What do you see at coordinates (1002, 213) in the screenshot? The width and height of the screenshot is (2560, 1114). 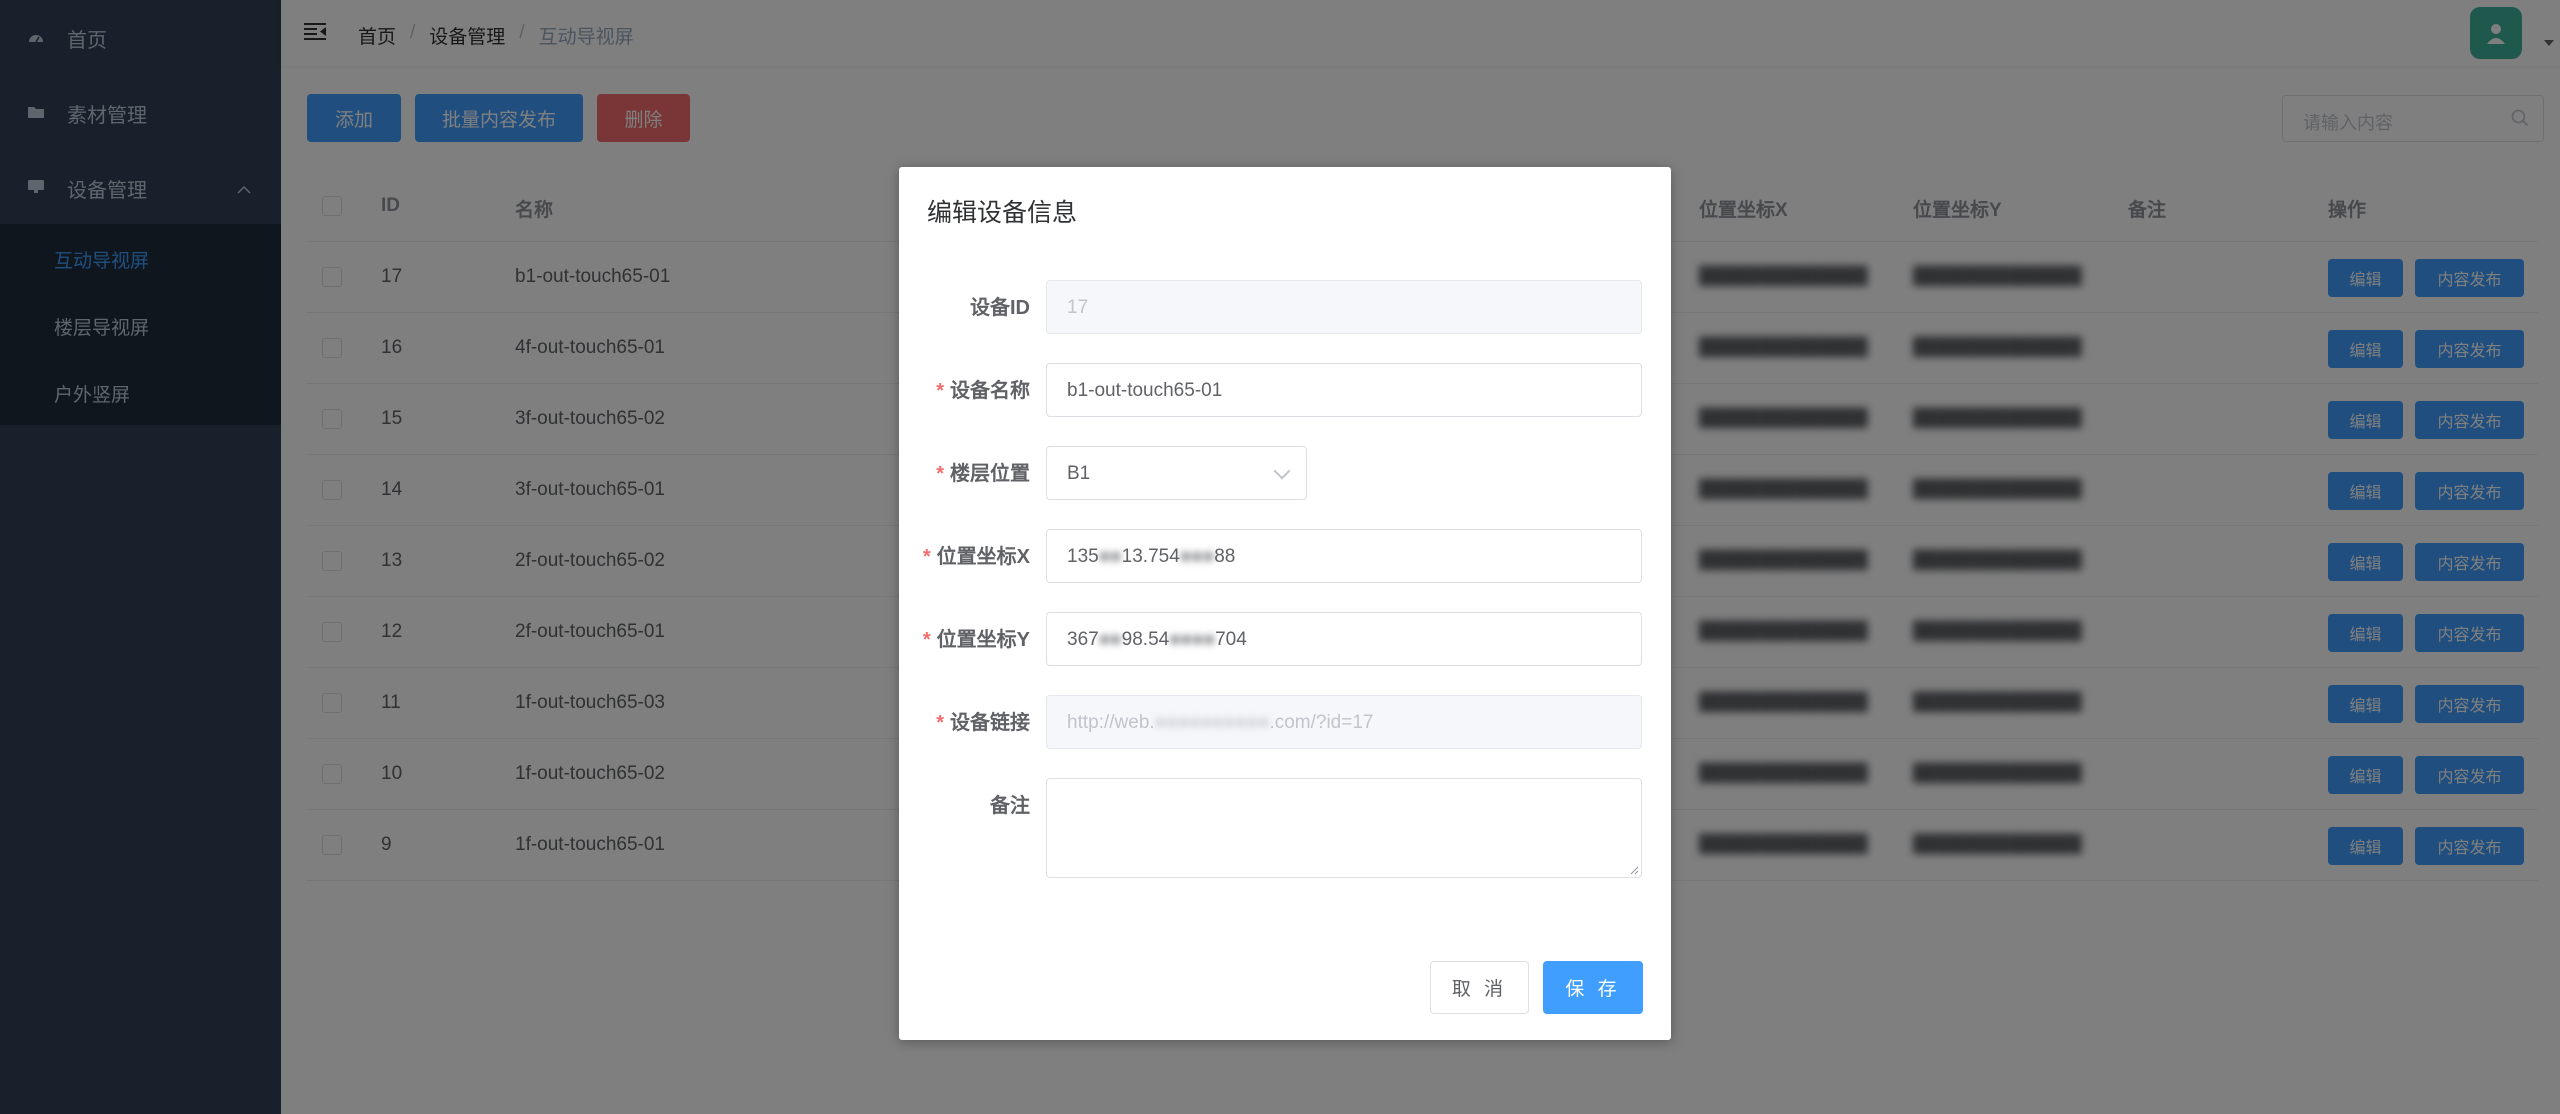 I see `dialog-title: 编辑设备信息` at bounding box center [1002, 213].